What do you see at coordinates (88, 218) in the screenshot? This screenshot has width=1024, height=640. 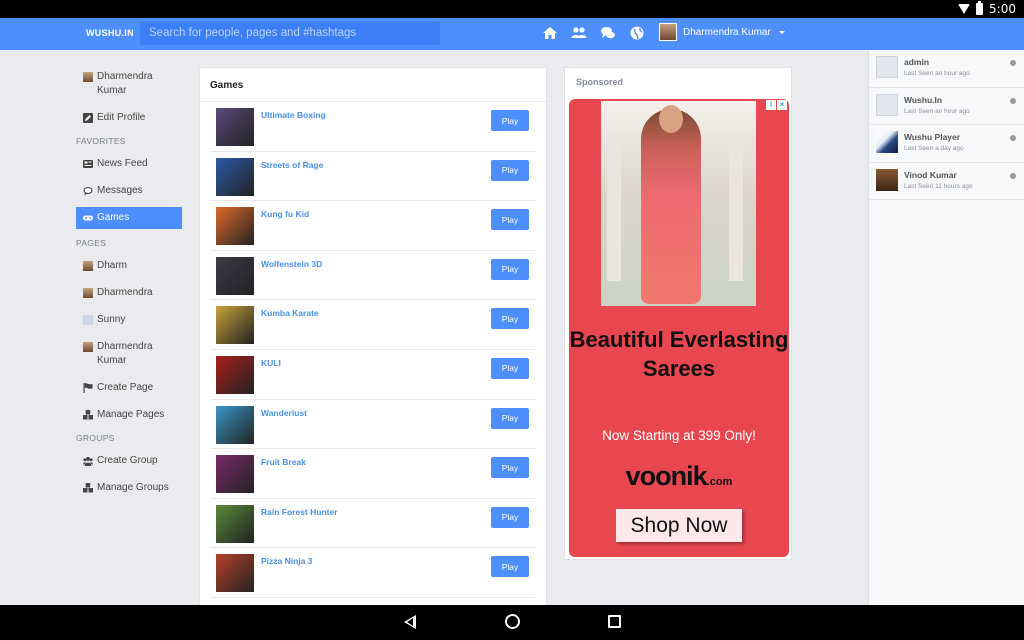 I see `gamepad-icon` at bounding box center [88, 218].